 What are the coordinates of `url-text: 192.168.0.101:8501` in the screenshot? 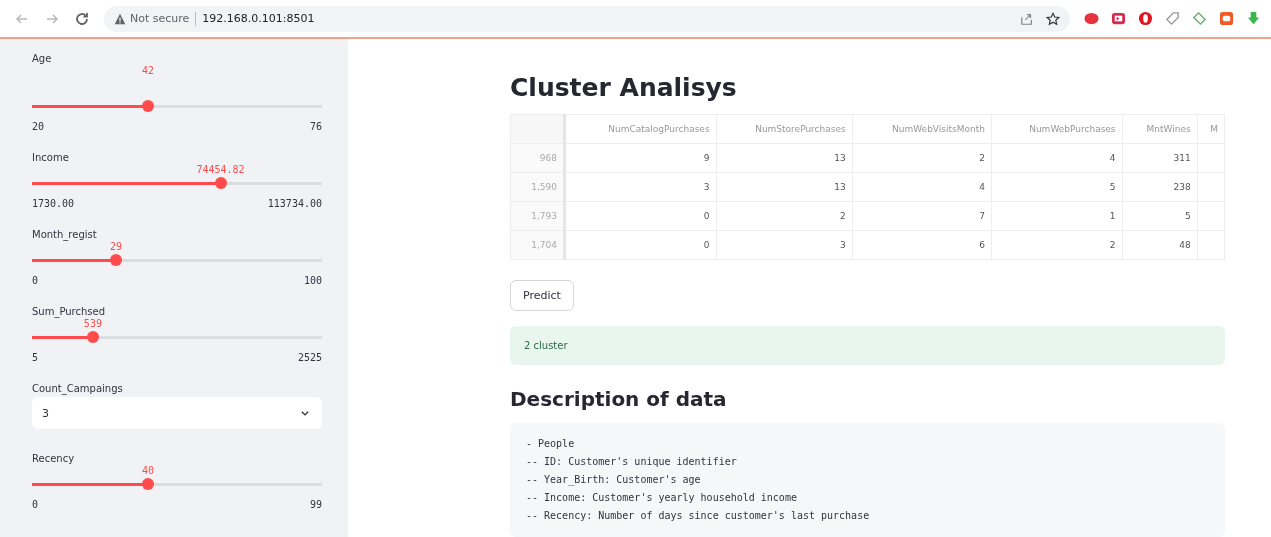 It's located at (258, 18).